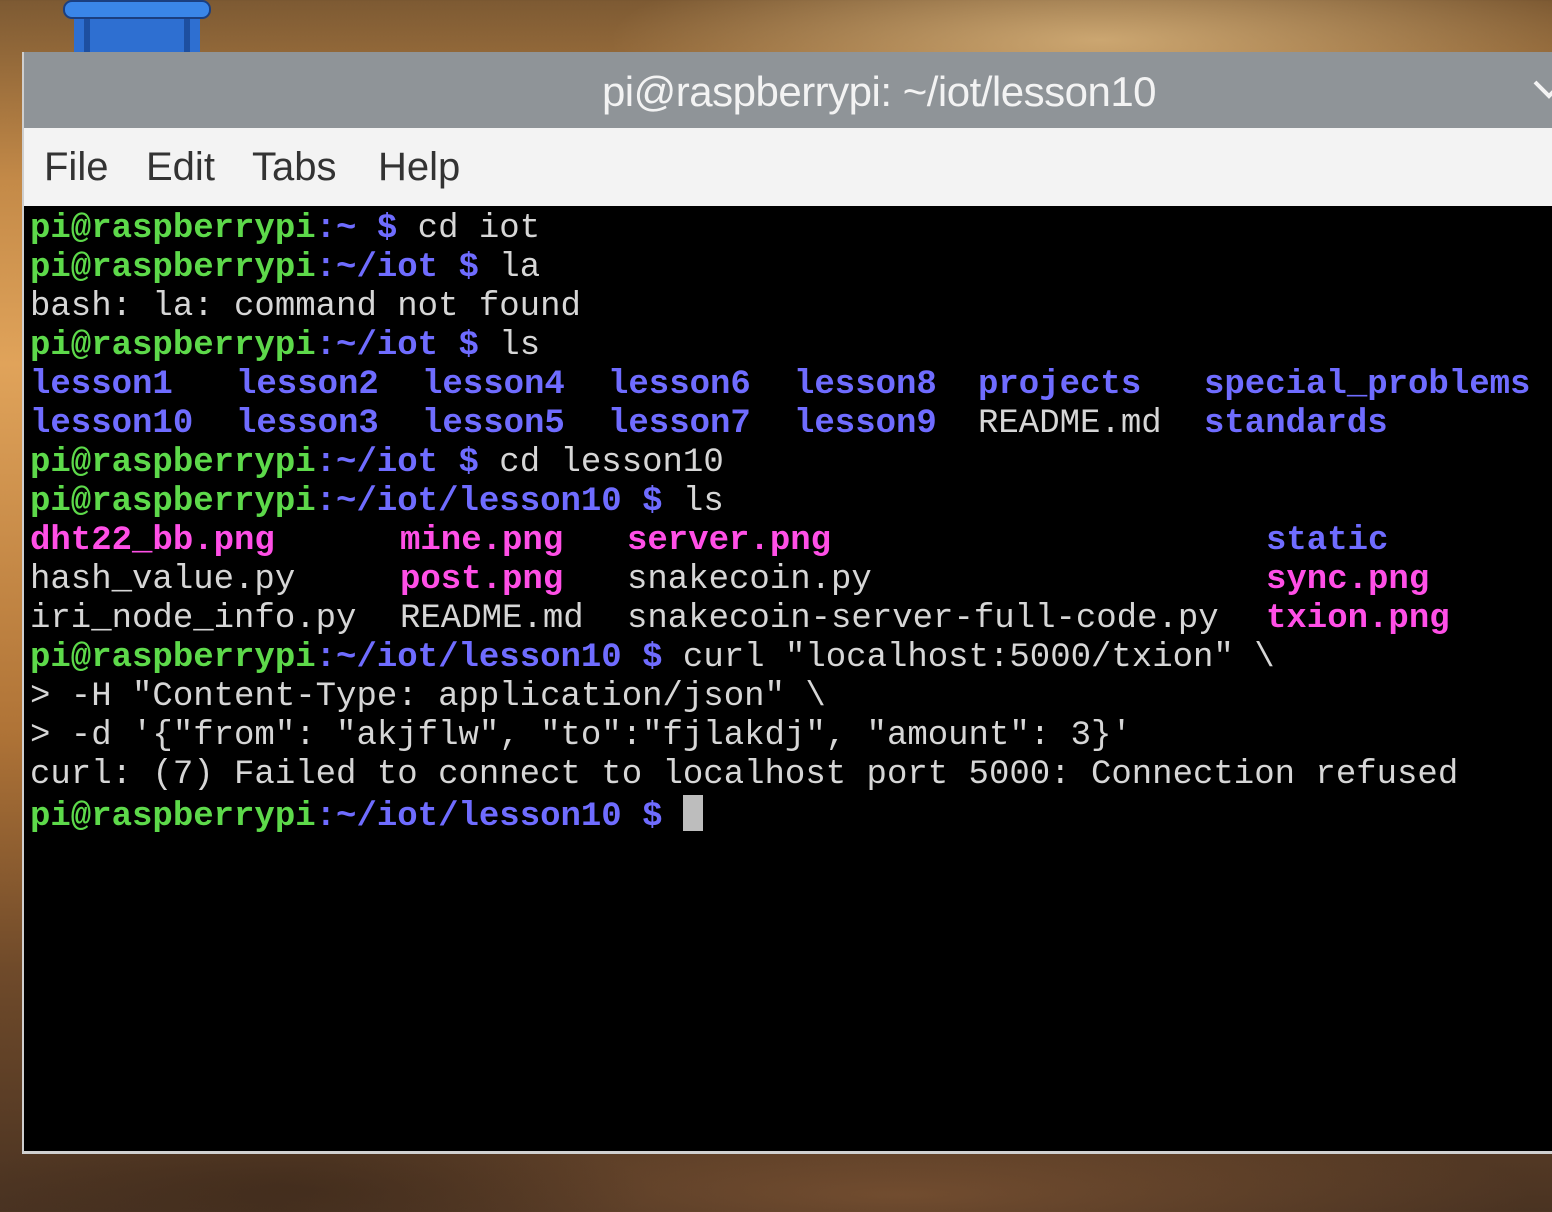 This screenshot has width=1552, height=1212. What do you see at coordinates (1358, 619) in the screenshot?
I see `file-entry: txion.png` at bounding box center [1358, 619].